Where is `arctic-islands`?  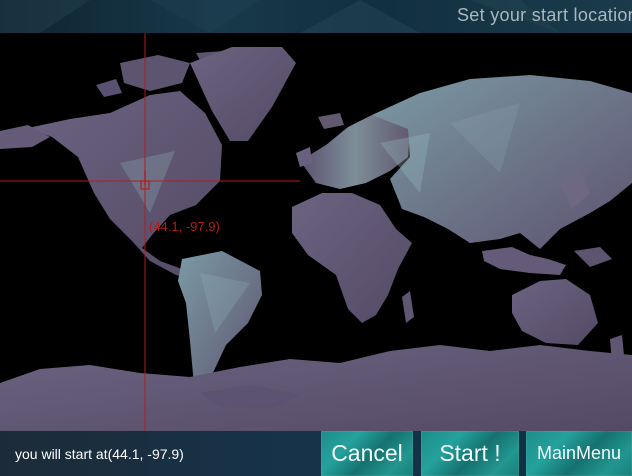 arctic-islands is located at coordinates (155, 73).